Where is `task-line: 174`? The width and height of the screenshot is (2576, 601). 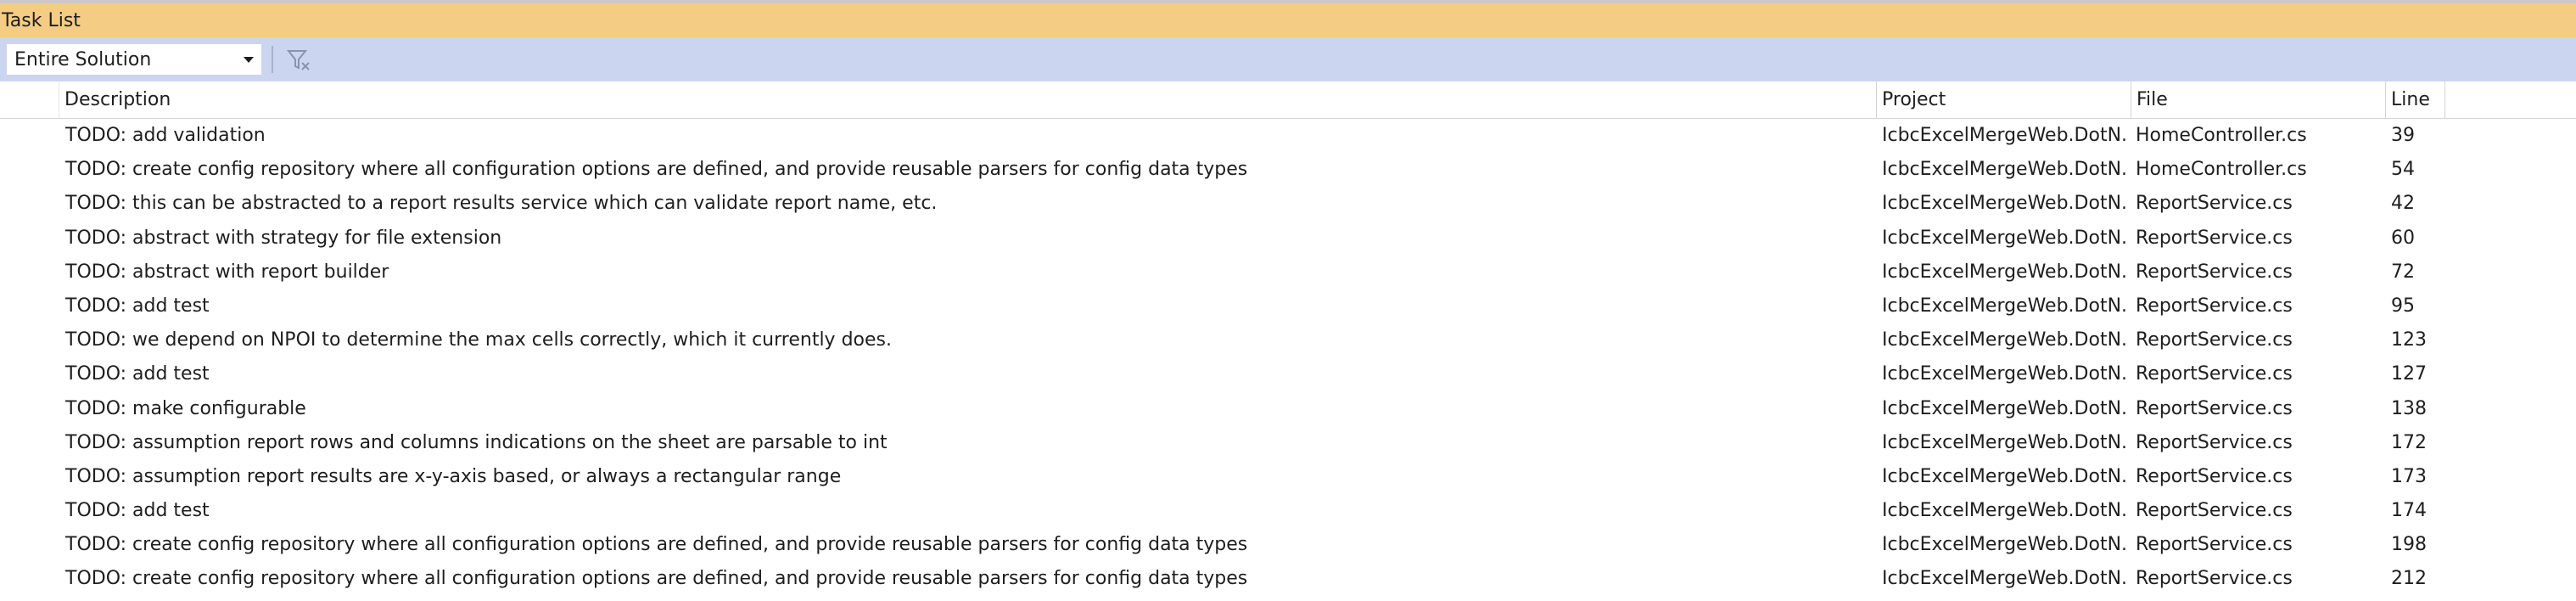
task-line: 174 is located at coordinates (2409, 511).